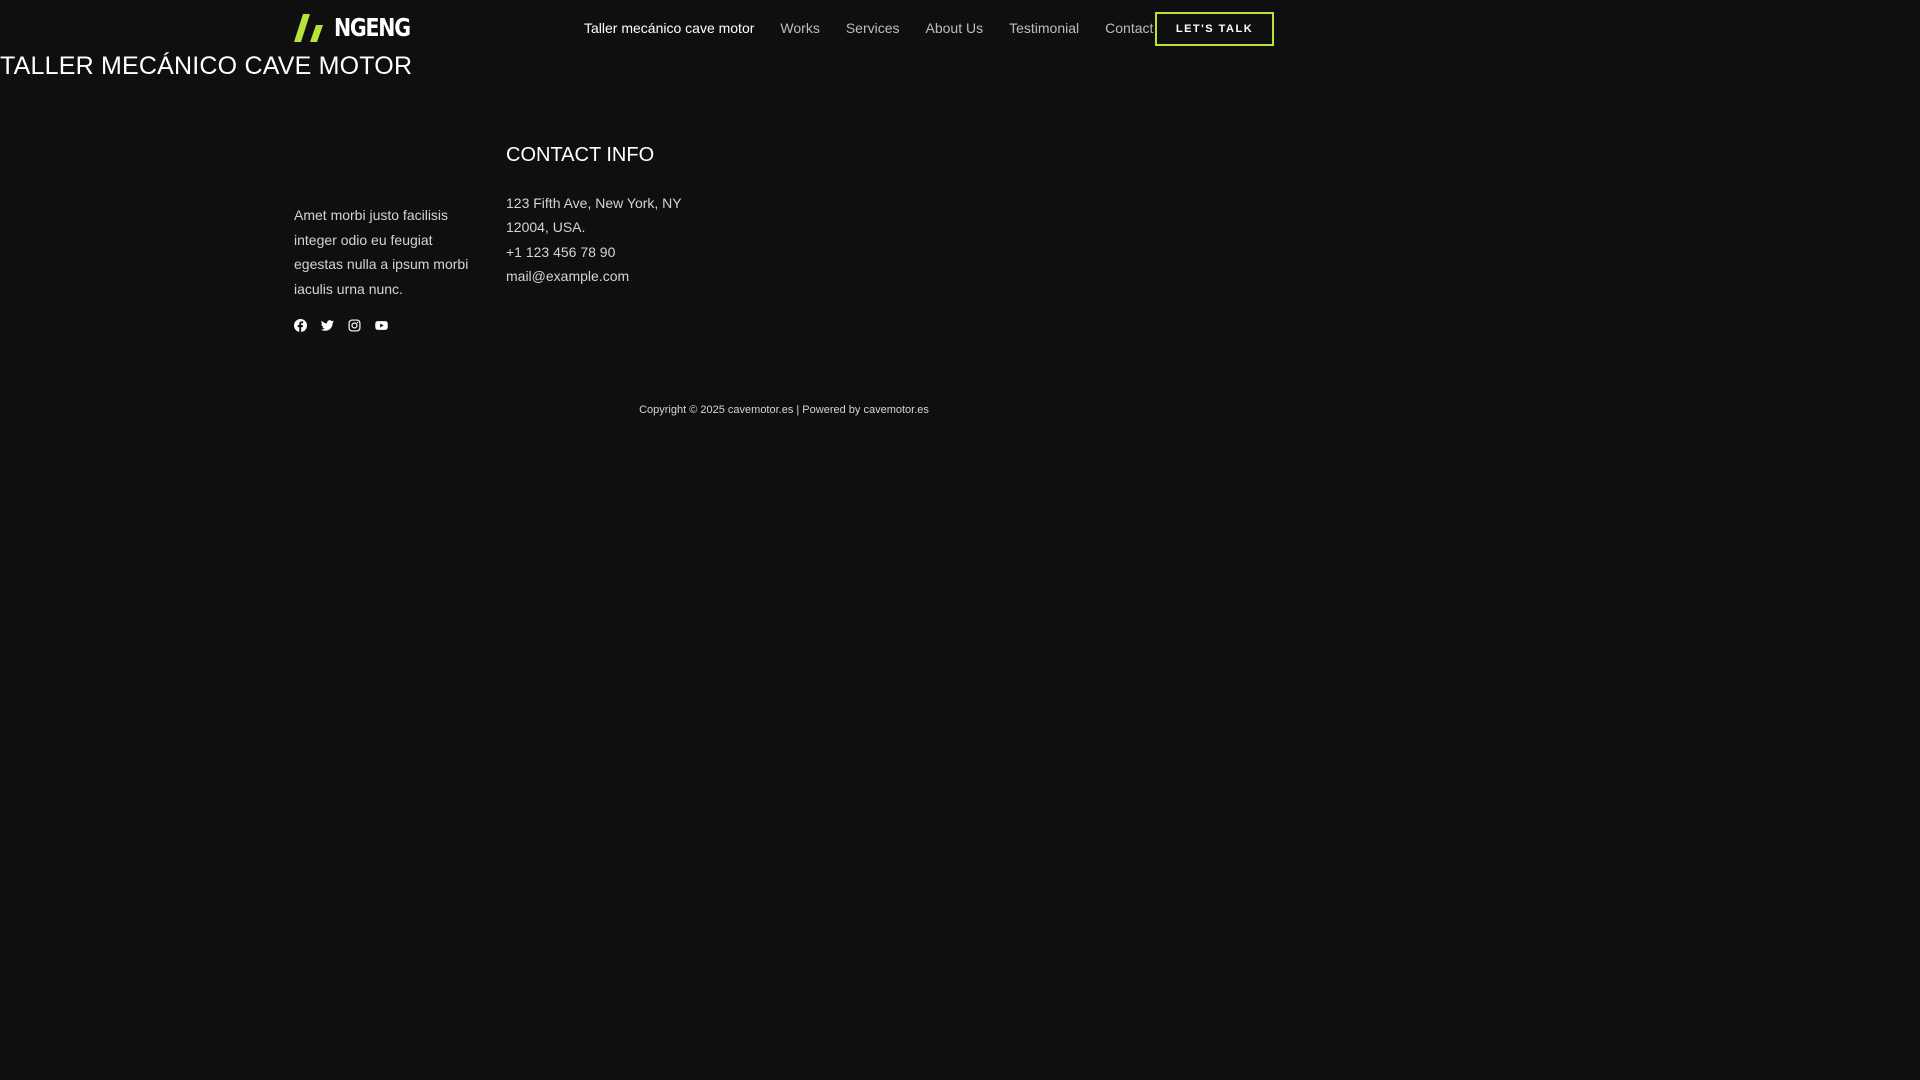 The width and height of the screenshot is (1920, 1080). What do you see at coordinates (546, 227) in the screenshot?
I see `address-line-2: 12004, USA.` at bounding box center [546, 227].